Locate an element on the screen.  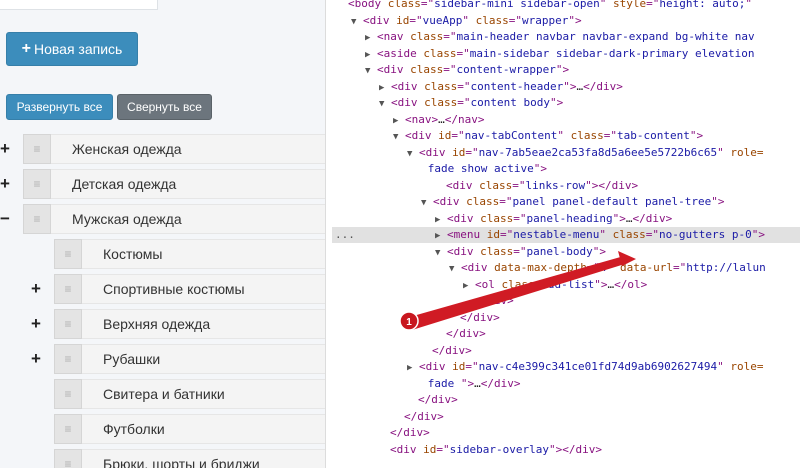
dom-tree-line: <div class="links-row"></div> is located at coordinates (566, 186).